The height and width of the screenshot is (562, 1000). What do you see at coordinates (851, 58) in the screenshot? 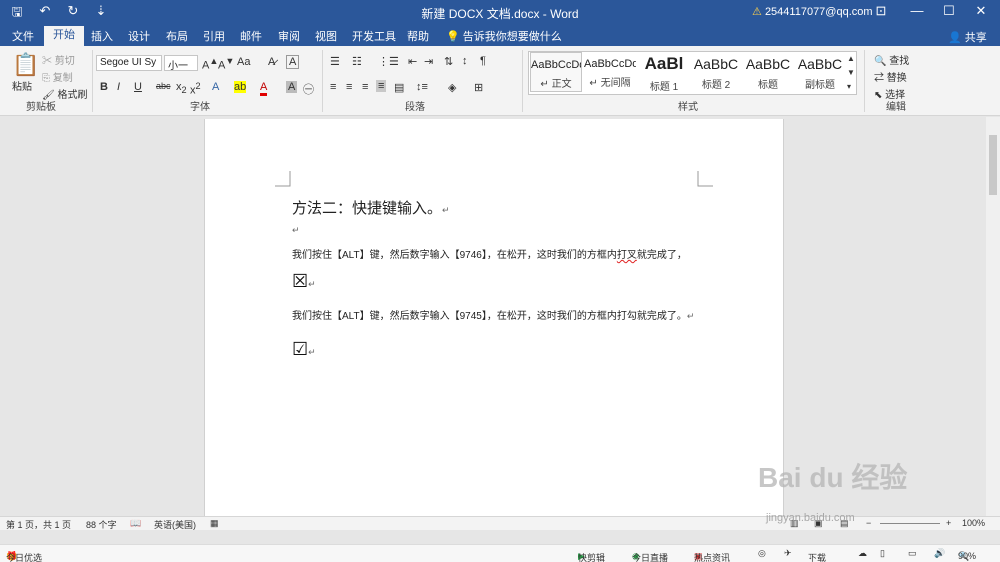
I see `gallery-scroll-up-icon: ▲` at bounding box center [851, 58].